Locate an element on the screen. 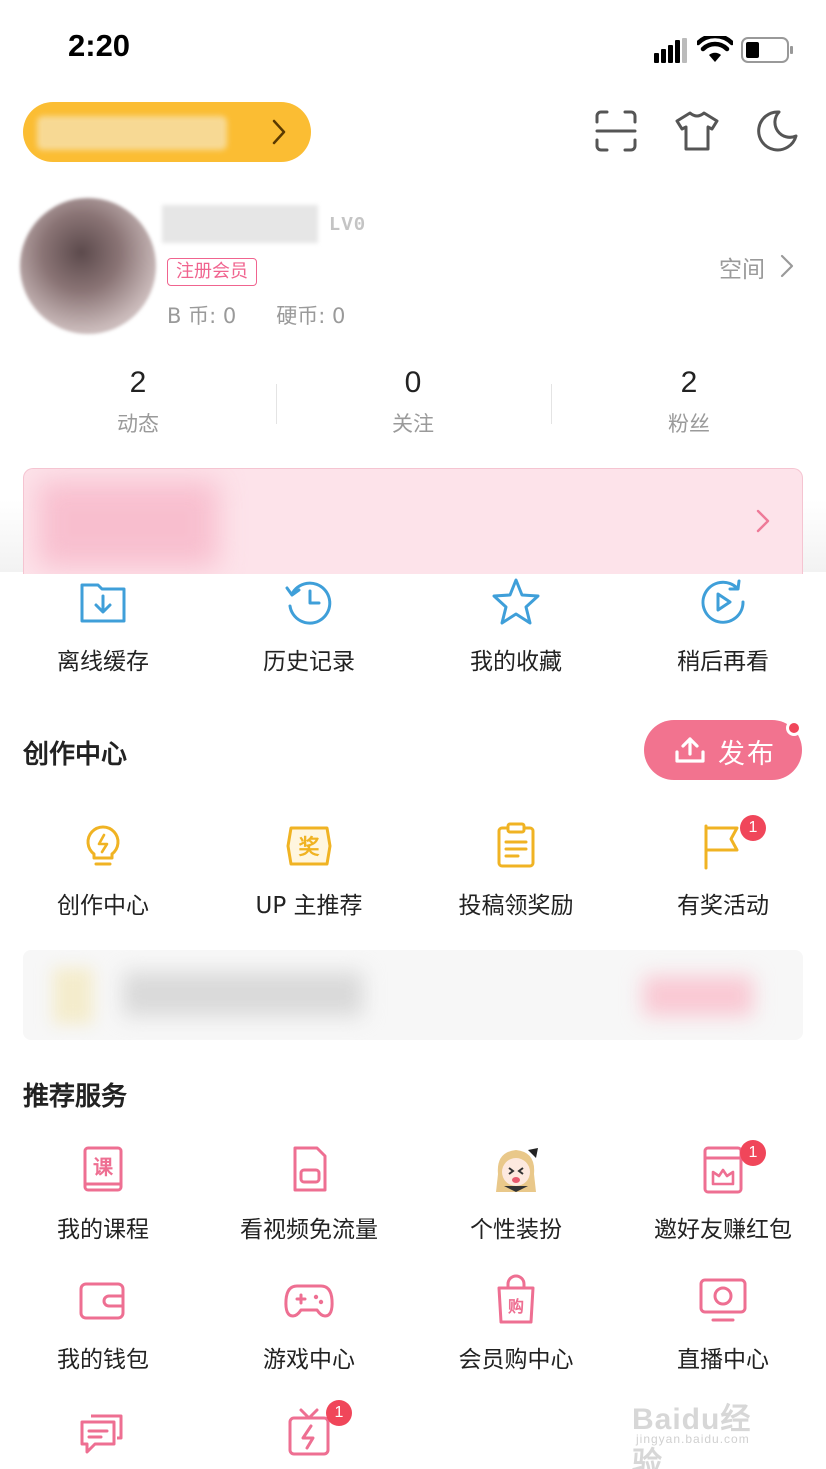 Image resolution: width=826 pixels, height=1469 pixels. service-label: 个性装扮 is located at coordinates (516, 1230).